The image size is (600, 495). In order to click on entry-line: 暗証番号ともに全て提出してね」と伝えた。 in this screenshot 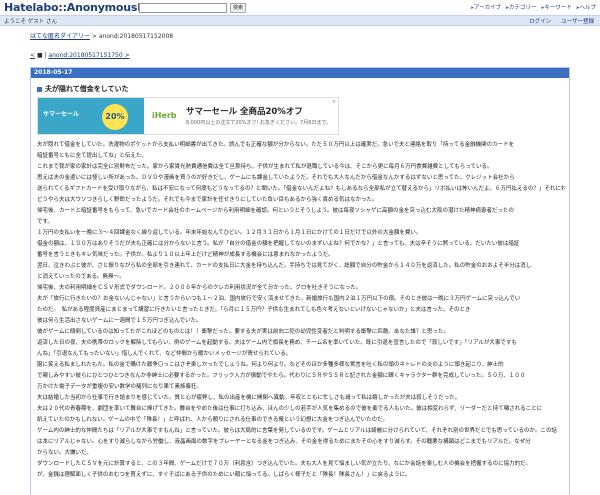, I will do `click(92, 156)`.